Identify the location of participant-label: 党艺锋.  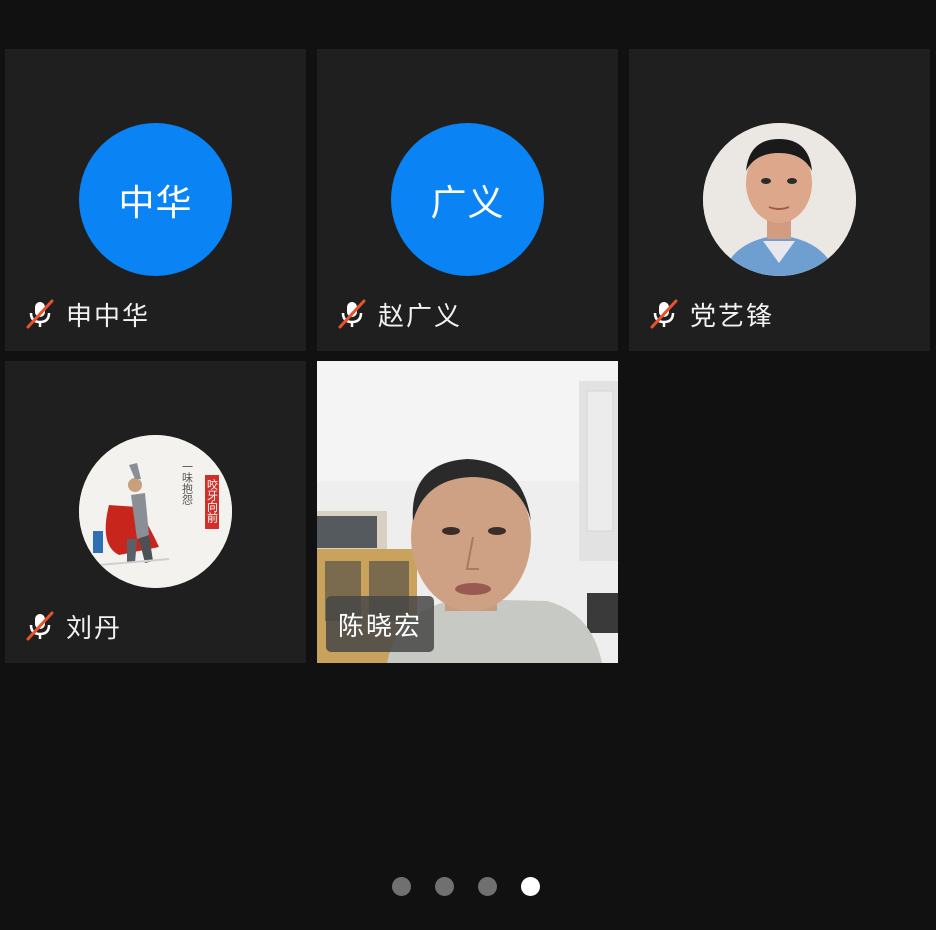
(711, 314).